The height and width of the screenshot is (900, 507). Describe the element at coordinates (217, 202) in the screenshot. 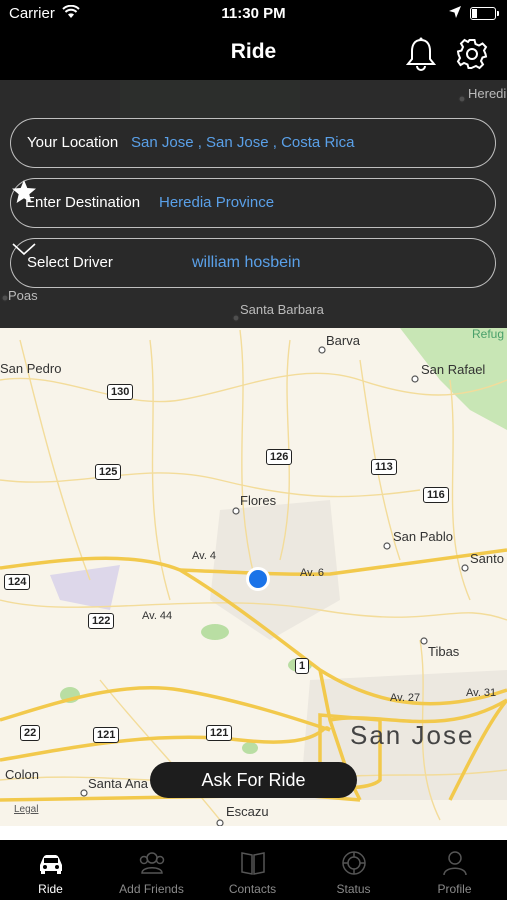

I see `destination-value: Heredia Province` at that location.